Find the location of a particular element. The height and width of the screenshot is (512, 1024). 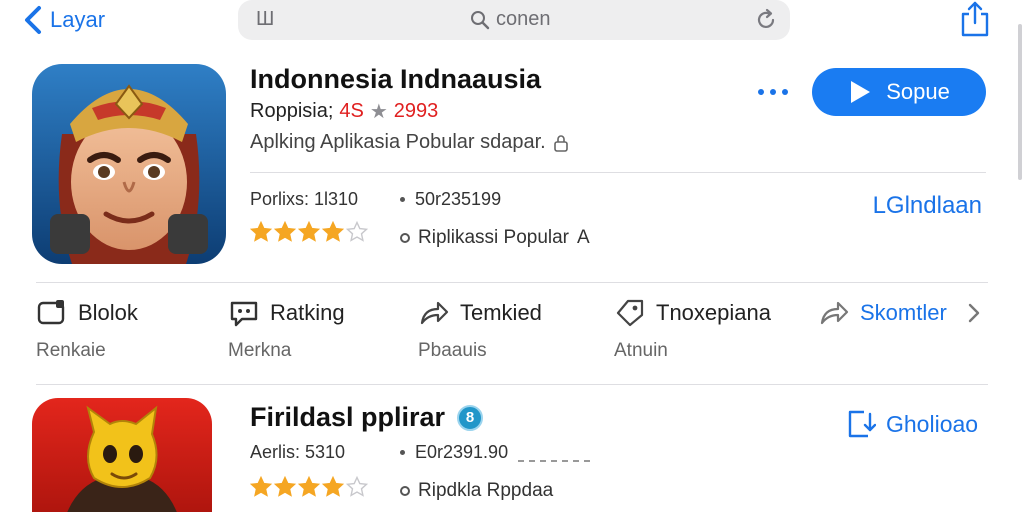

featured-app-title: Indonnesia Indnaausia is located at coordinates (395, 79).